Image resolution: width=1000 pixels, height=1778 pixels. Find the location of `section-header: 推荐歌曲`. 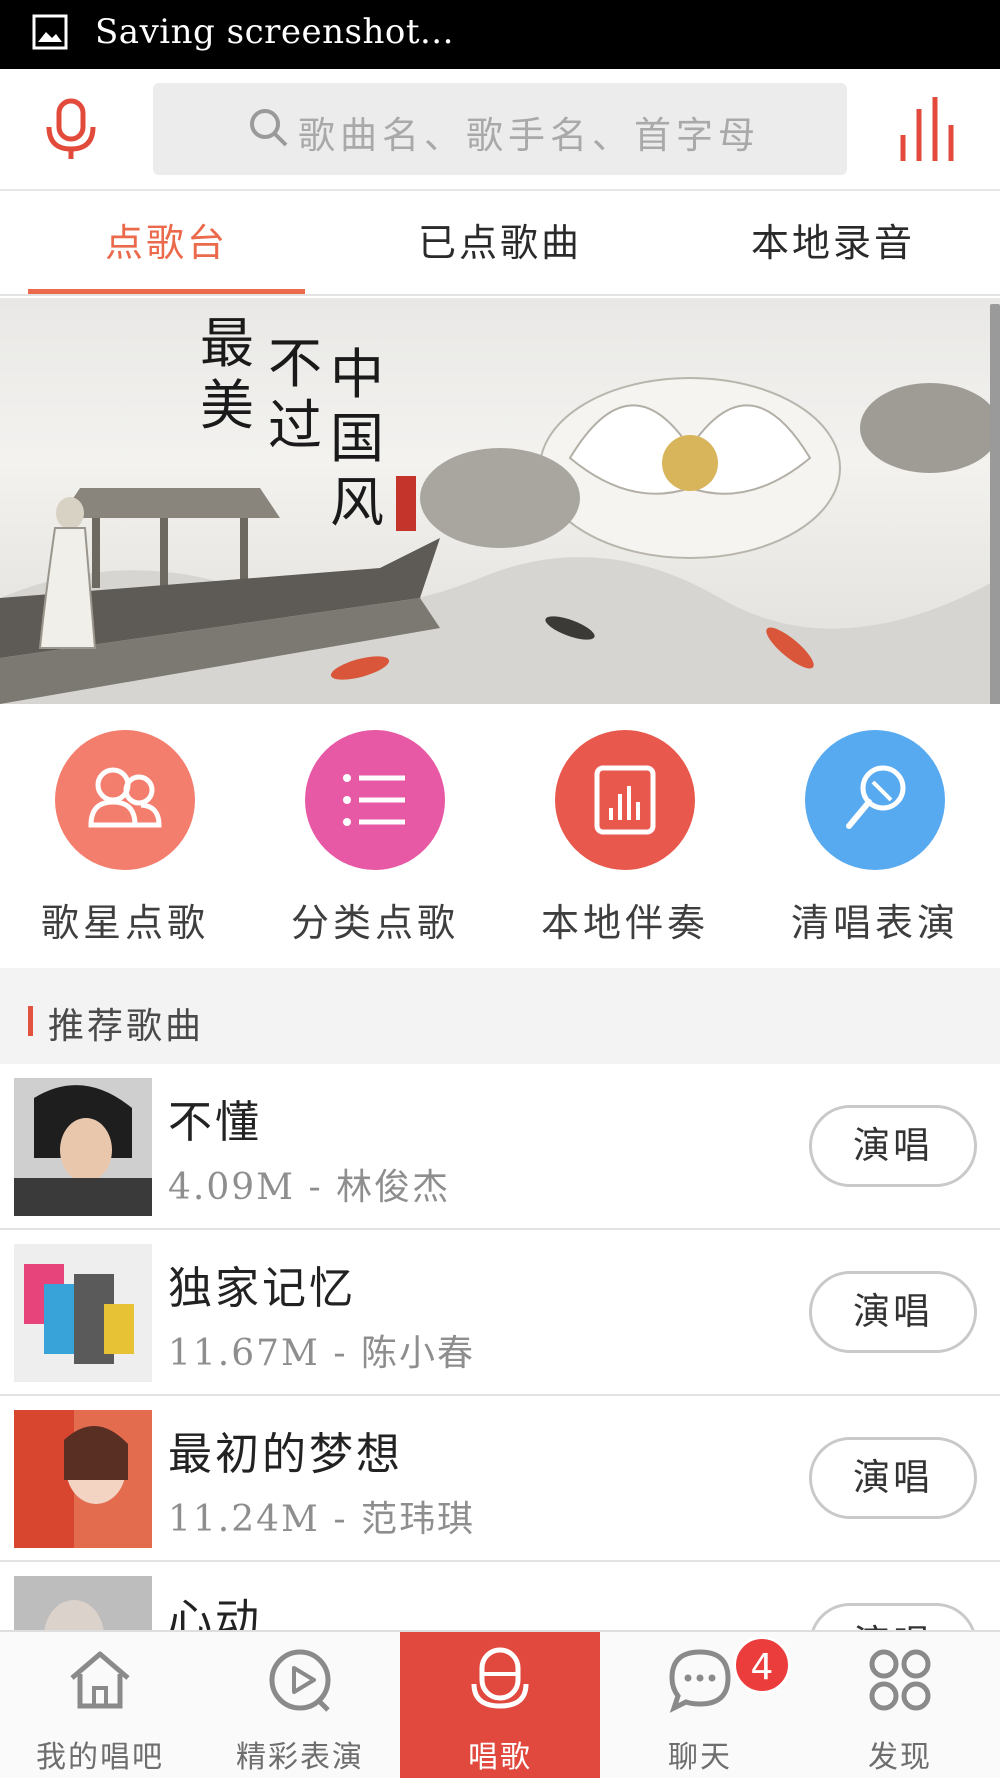

section-header: 推荐歌曲 is located at coordinates (500, 1016).